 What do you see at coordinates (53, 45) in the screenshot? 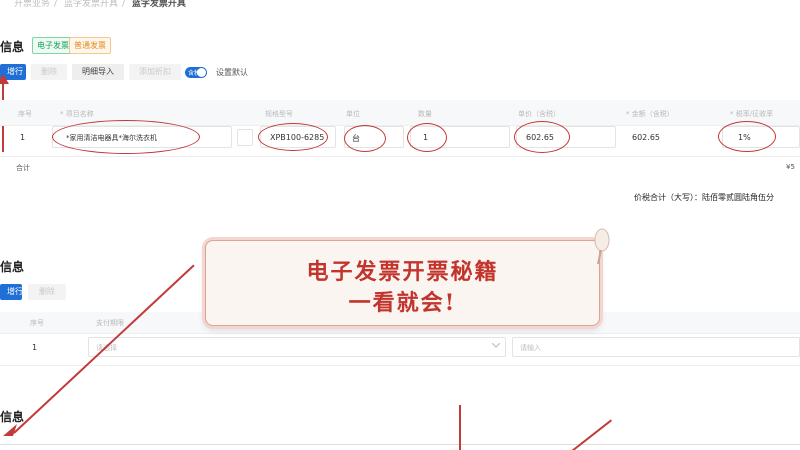
I see `tag-electronic-invoice: 电子发票` at bounding box center [53, 45].